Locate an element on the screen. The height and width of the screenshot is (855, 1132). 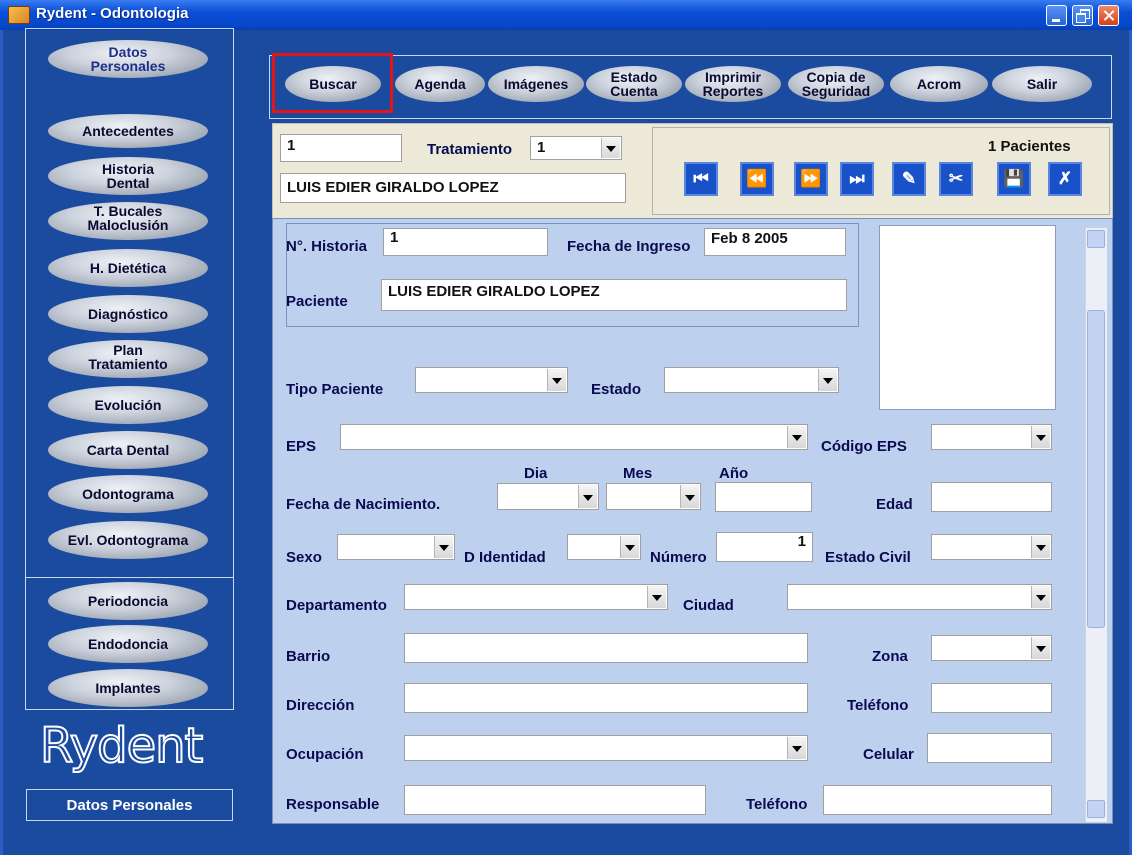
d-identidad-label: D Identidad is located at coordinates (505, 557).